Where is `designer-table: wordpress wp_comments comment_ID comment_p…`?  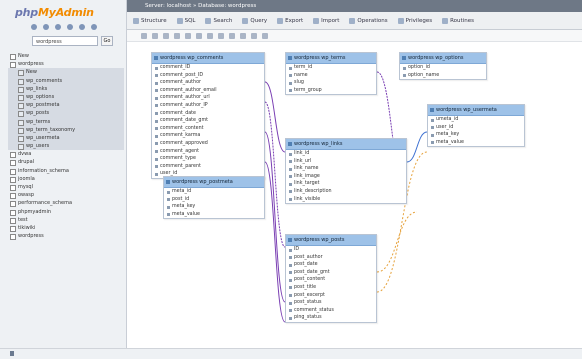 designer-table: wordpress wp_comments comment_ID comment_p… is located at coordinates (208, 115).